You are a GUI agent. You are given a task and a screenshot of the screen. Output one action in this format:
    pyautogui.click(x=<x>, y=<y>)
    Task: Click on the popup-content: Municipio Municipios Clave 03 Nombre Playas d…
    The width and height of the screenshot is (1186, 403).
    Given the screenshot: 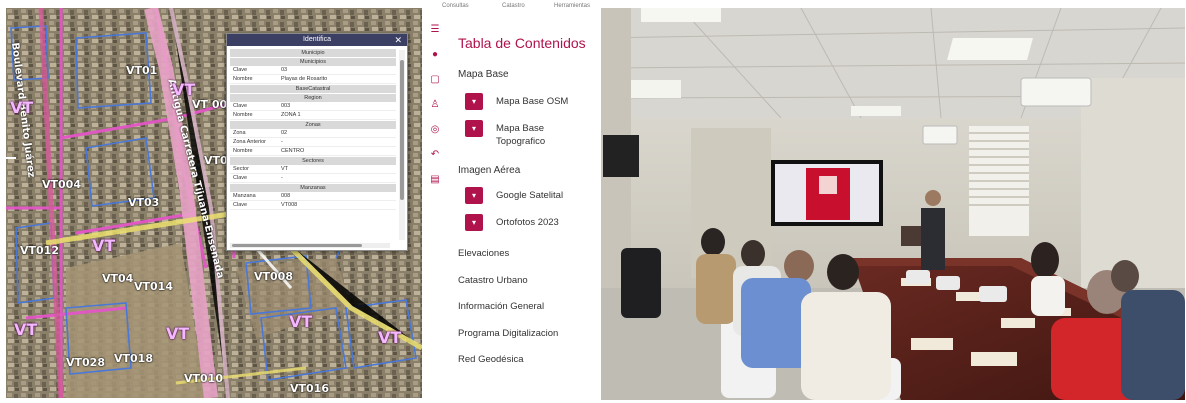 What is the action you would take?
    pyautogui.click(x=313, y=146)
    